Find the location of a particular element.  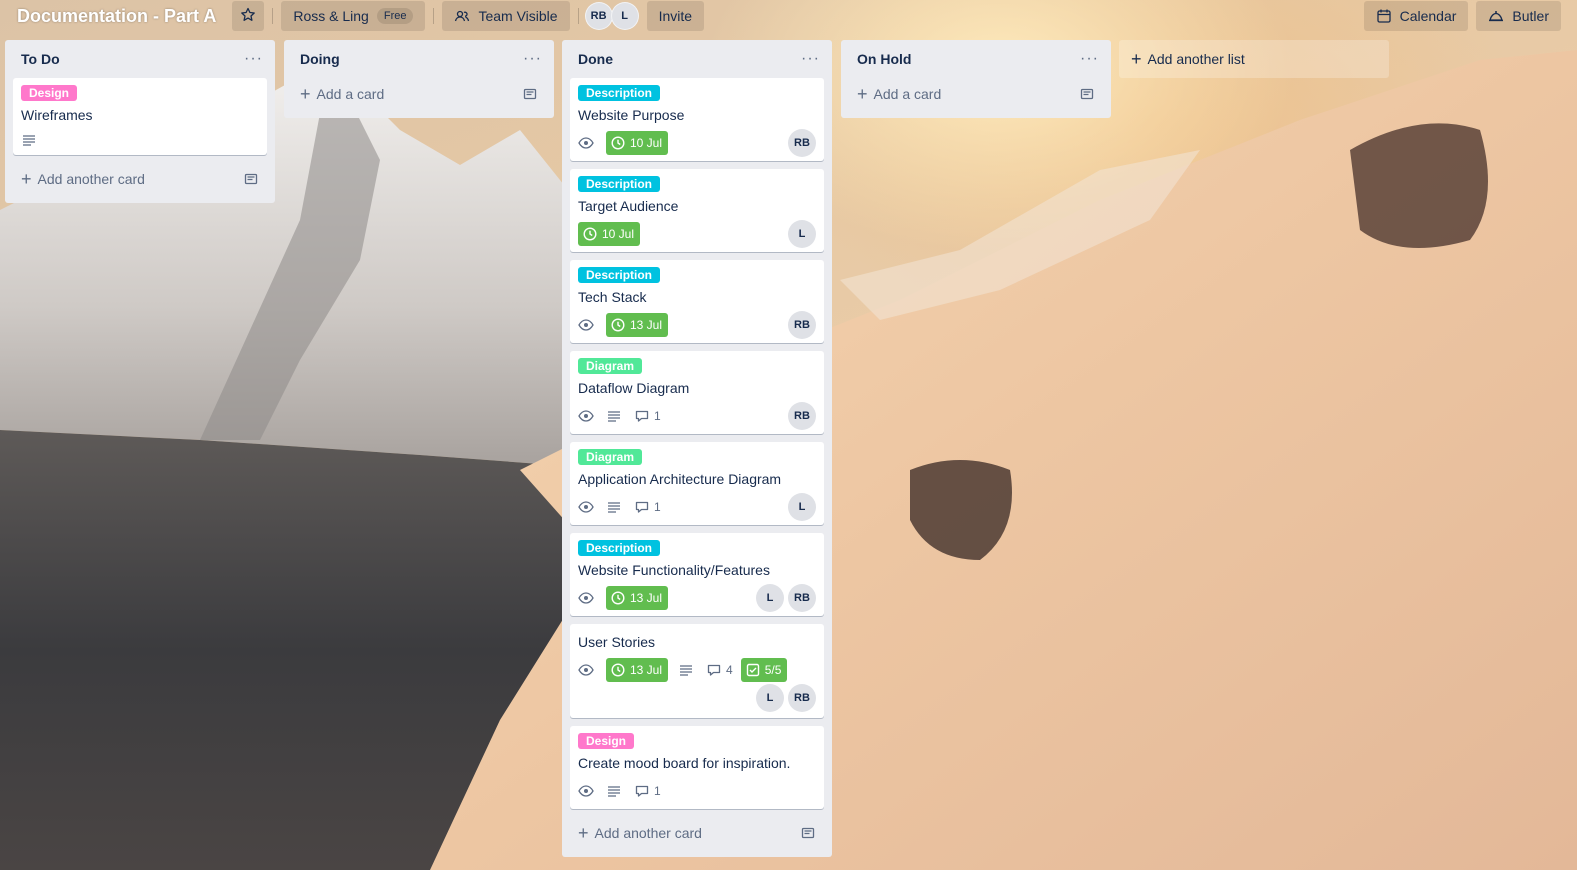

add-list-label: Add another list is located at coordinates (1196, 59).